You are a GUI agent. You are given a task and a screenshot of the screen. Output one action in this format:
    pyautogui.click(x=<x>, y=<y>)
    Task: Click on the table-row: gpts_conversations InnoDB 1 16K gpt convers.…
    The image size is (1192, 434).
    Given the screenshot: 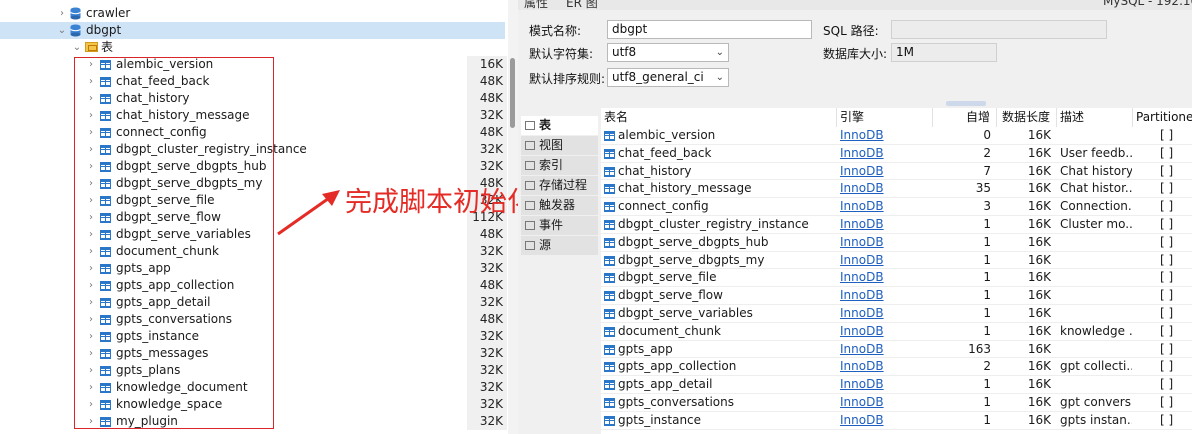 What is the action you would take?
    pyautogui.click(x=896, y=403)
    